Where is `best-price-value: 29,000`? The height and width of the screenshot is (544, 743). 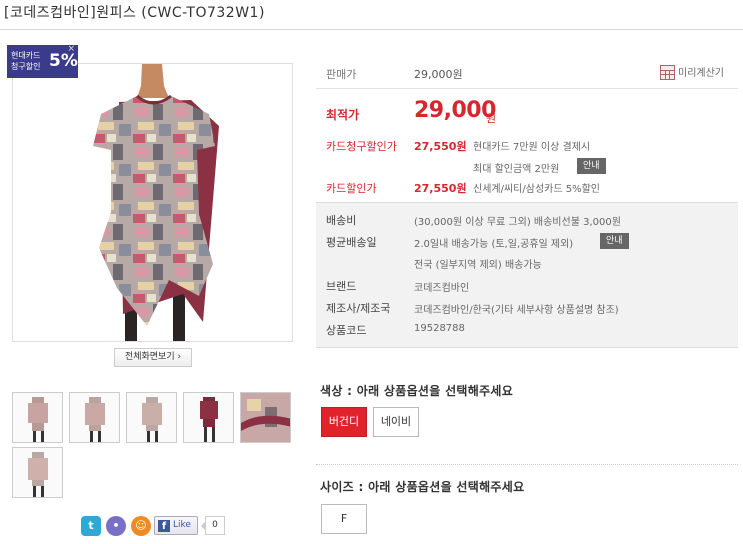 best-price-value: 29,000 is located at coordinates (455, 110).